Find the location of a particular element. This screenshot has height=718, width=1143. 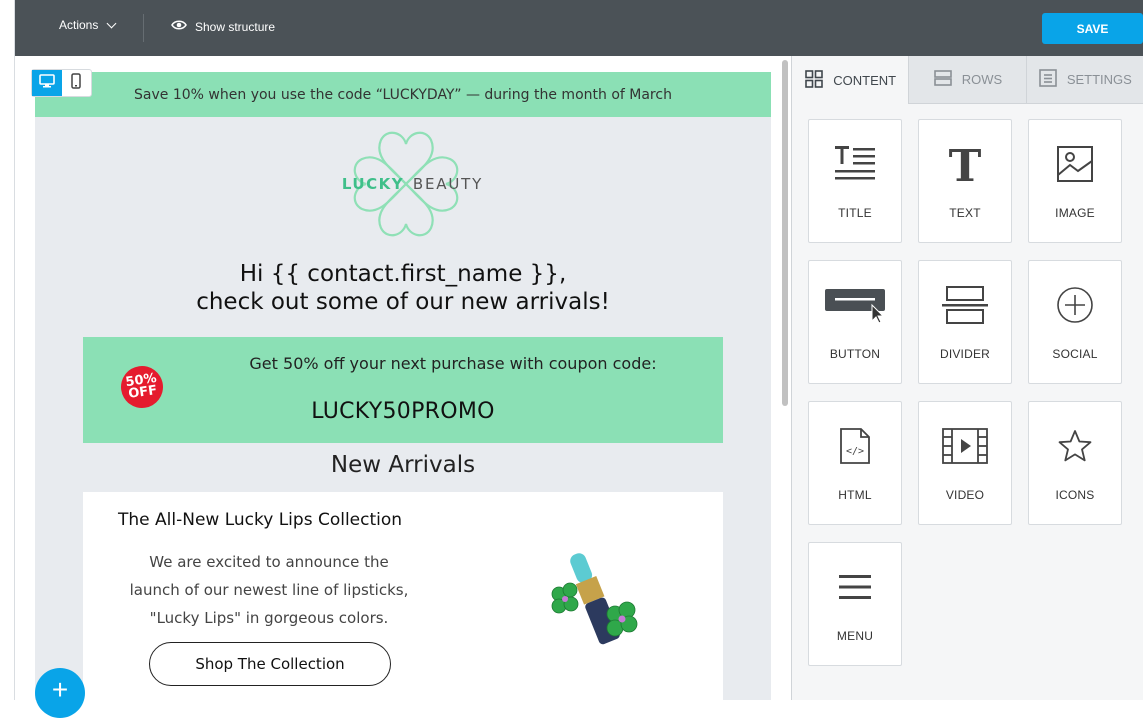

block-icons-label: ICONS is located at coordinates (1075, 495).